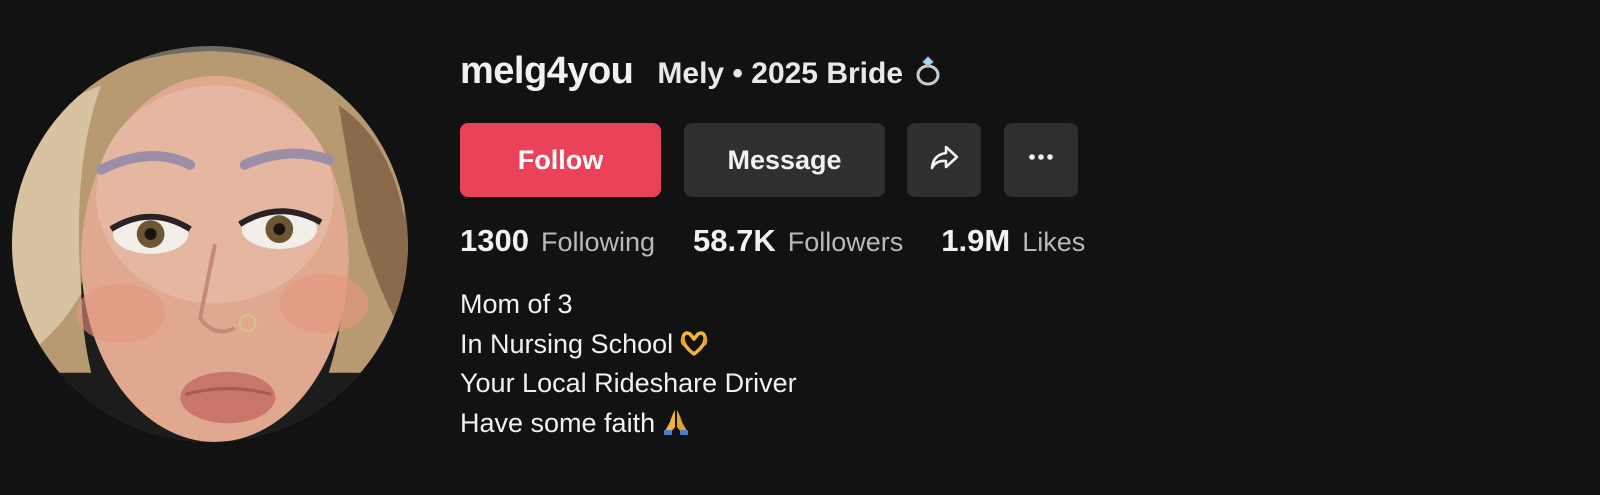 The image size is (1600, 495). I want to click on bio-text: Mom of 3, so click(516, 304).